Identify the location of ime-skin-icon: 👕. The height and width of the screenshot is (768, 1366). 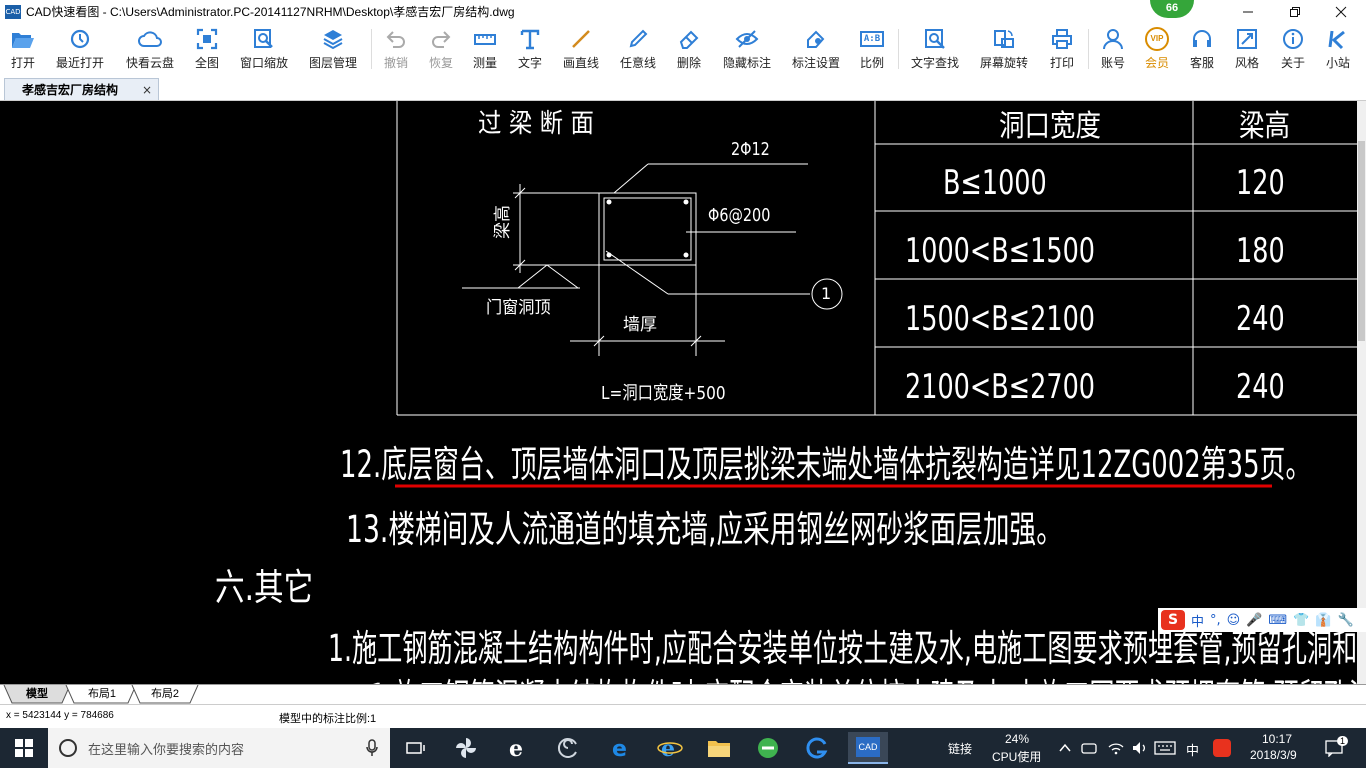
(1301, 620).